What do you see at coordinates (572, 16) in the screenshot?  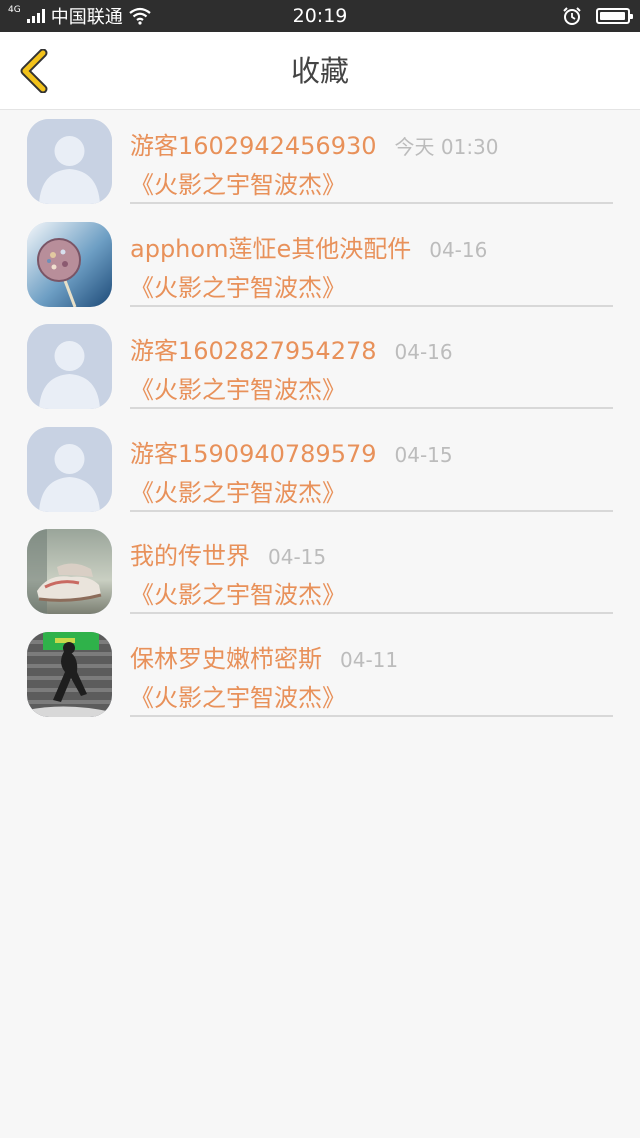 I see `alarm-icon` at bounding box center [572, 16].